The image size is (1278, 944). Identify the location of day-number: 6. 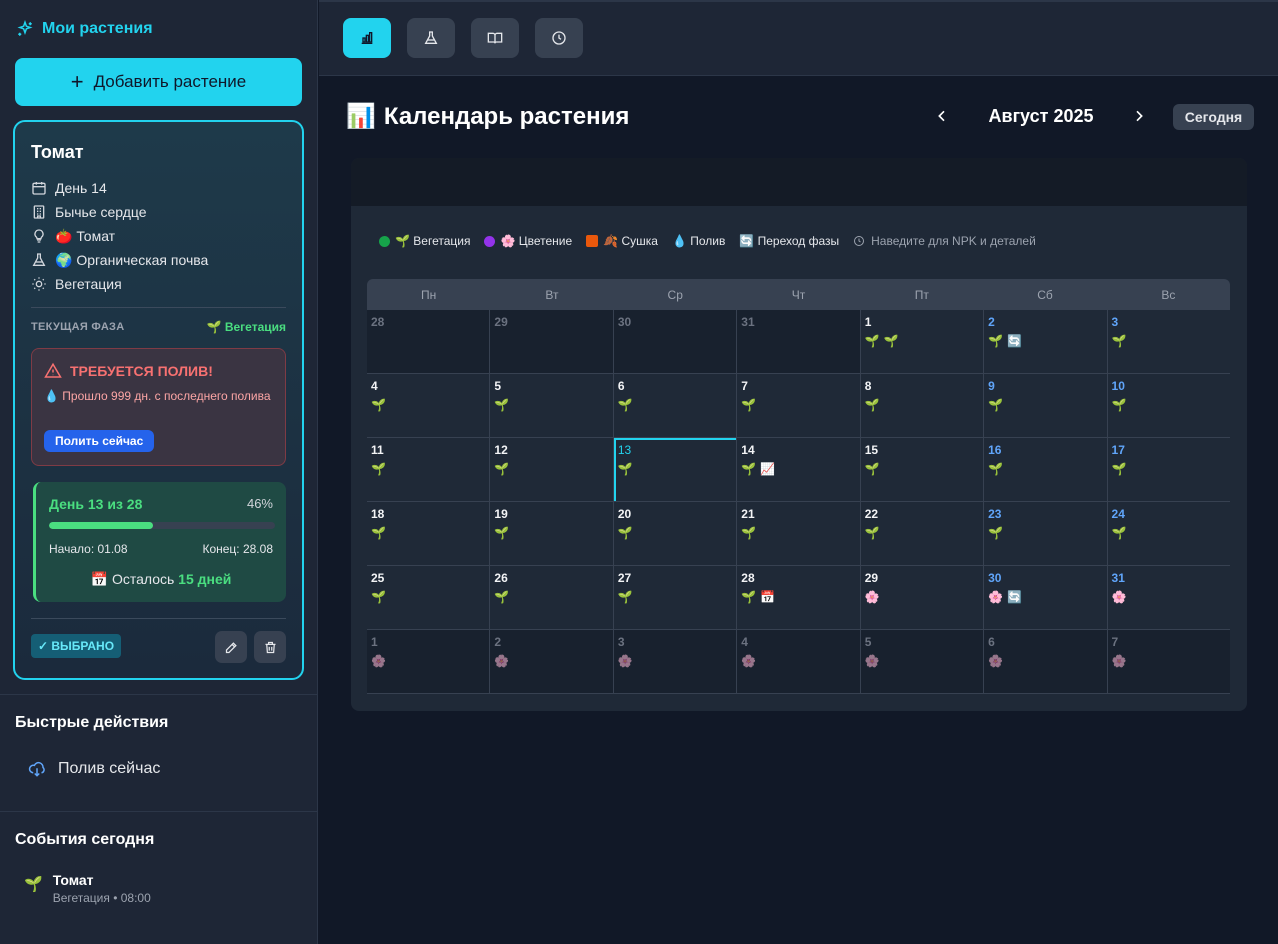
(991, 642).